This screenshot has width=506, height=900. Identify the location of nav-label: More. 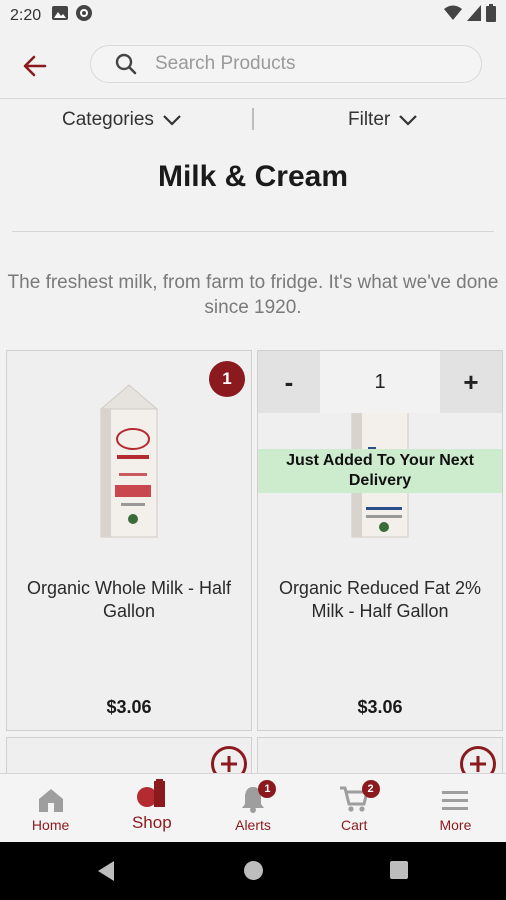
(455, 825).